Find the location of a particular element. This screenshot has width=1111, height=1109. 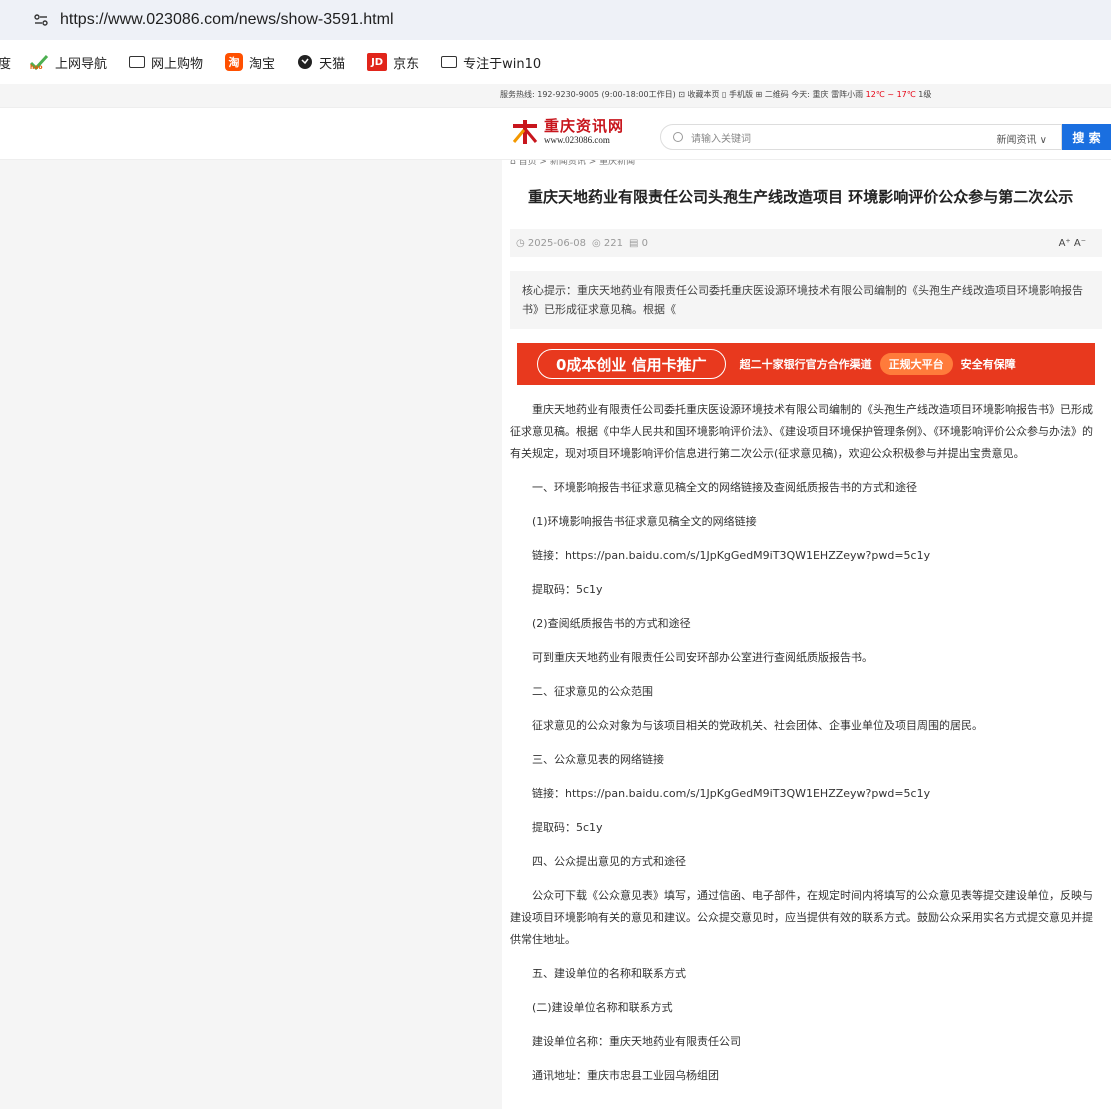

banner-pill: 正规大平台 is located at coordinates (916, 364).